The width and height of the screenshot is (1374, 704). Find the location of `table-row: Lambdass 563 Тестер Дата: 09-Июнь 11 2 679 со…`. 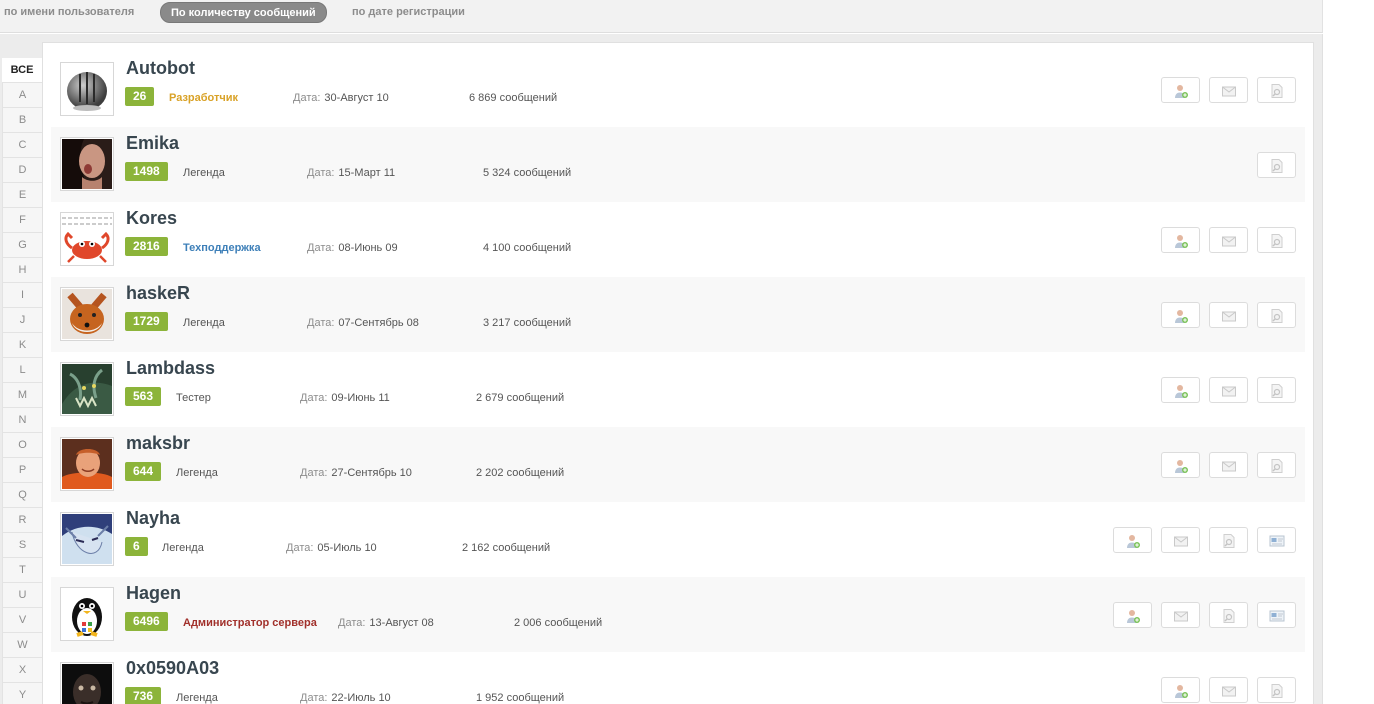

table-row: Lambdass 563 Тестер Дата: 09-Июнь 11 2 679 со… is located at coordinates (678, 389).